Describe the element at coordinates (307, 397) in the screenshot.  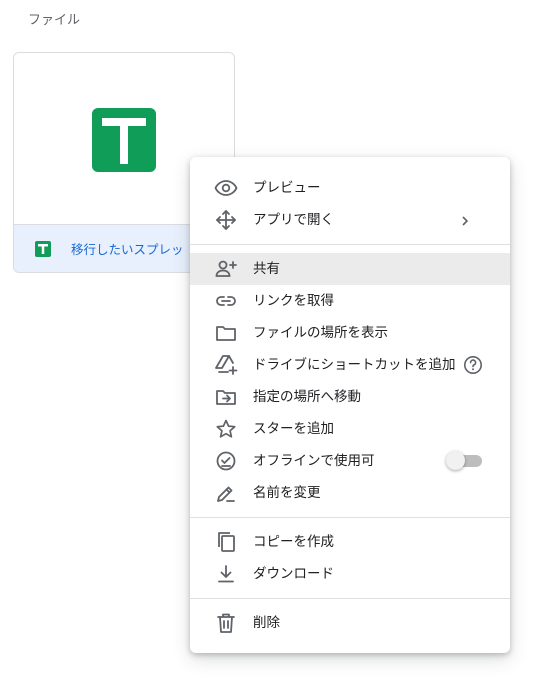
I see `menu-label-move-to: 指定の場所へ移動` at that location.